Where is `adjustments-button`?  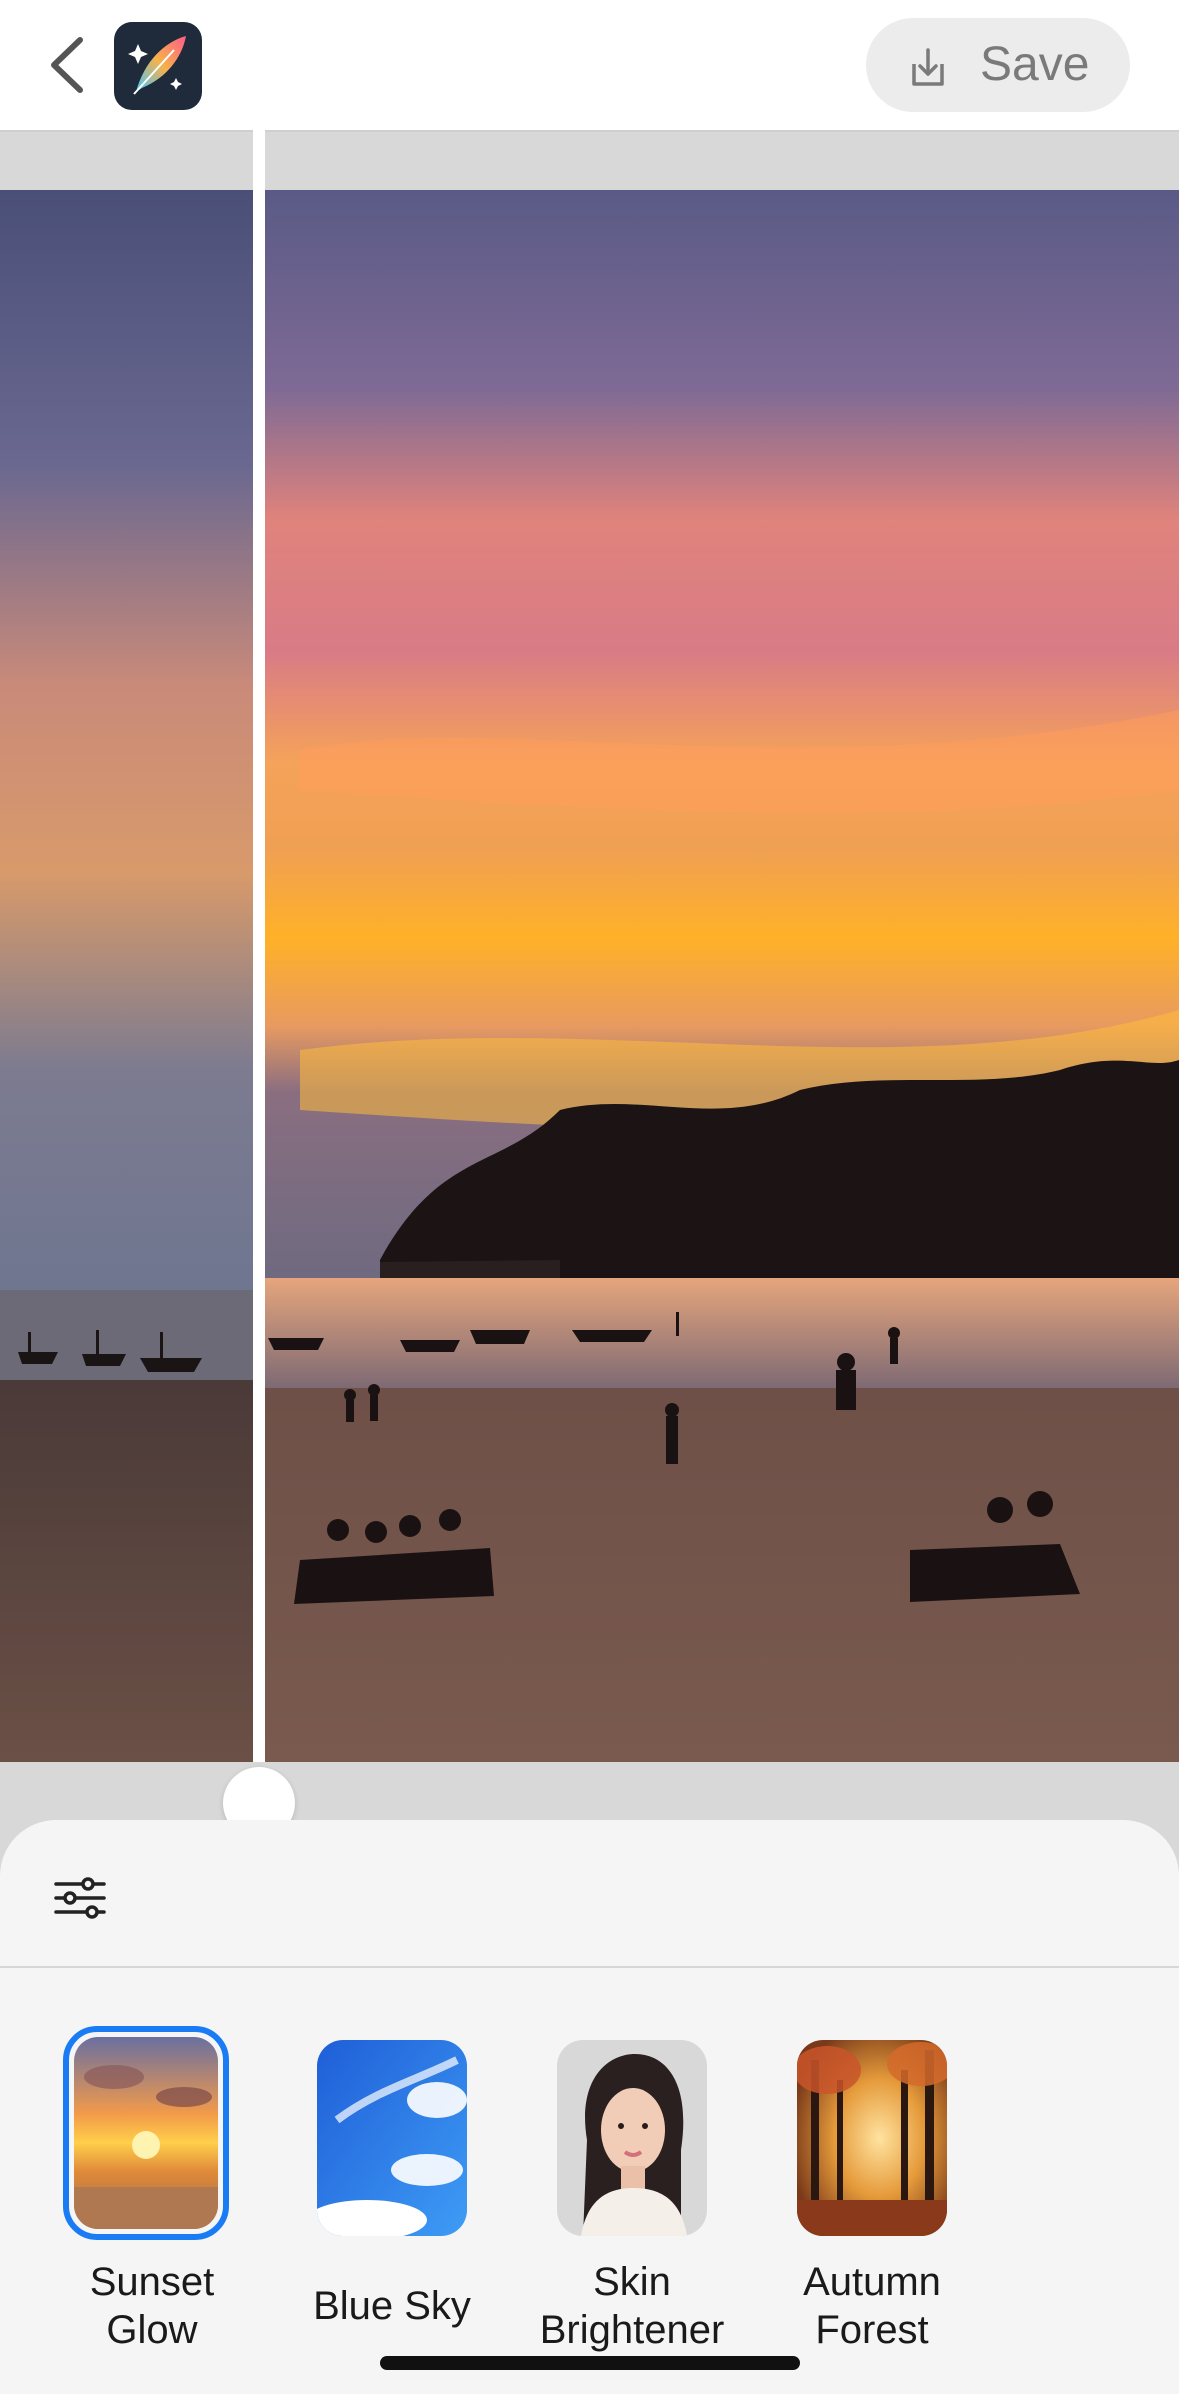
adjustments-button is located at coordinates (80, 1898).